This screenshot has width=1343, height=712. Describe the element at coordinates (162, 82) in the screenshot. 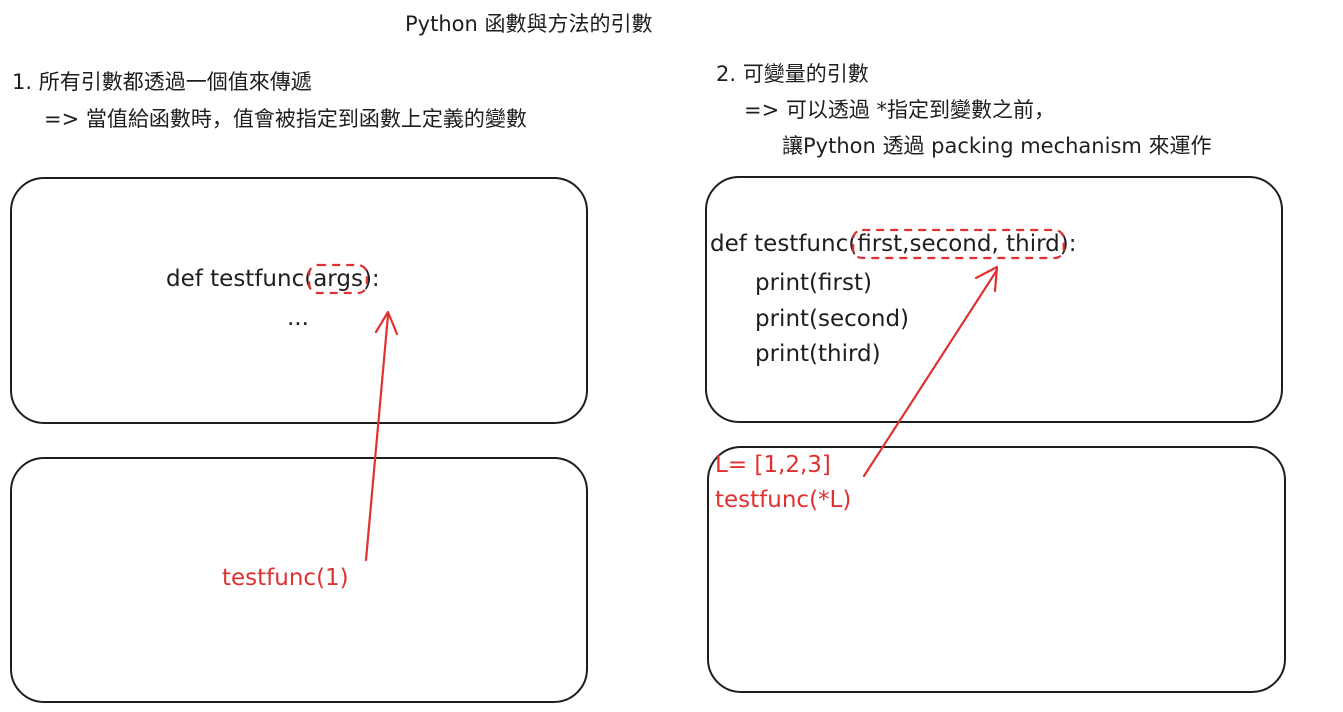

I see `section1-heading: 1. 所有引數都透過一個值來傳遞` at that location.